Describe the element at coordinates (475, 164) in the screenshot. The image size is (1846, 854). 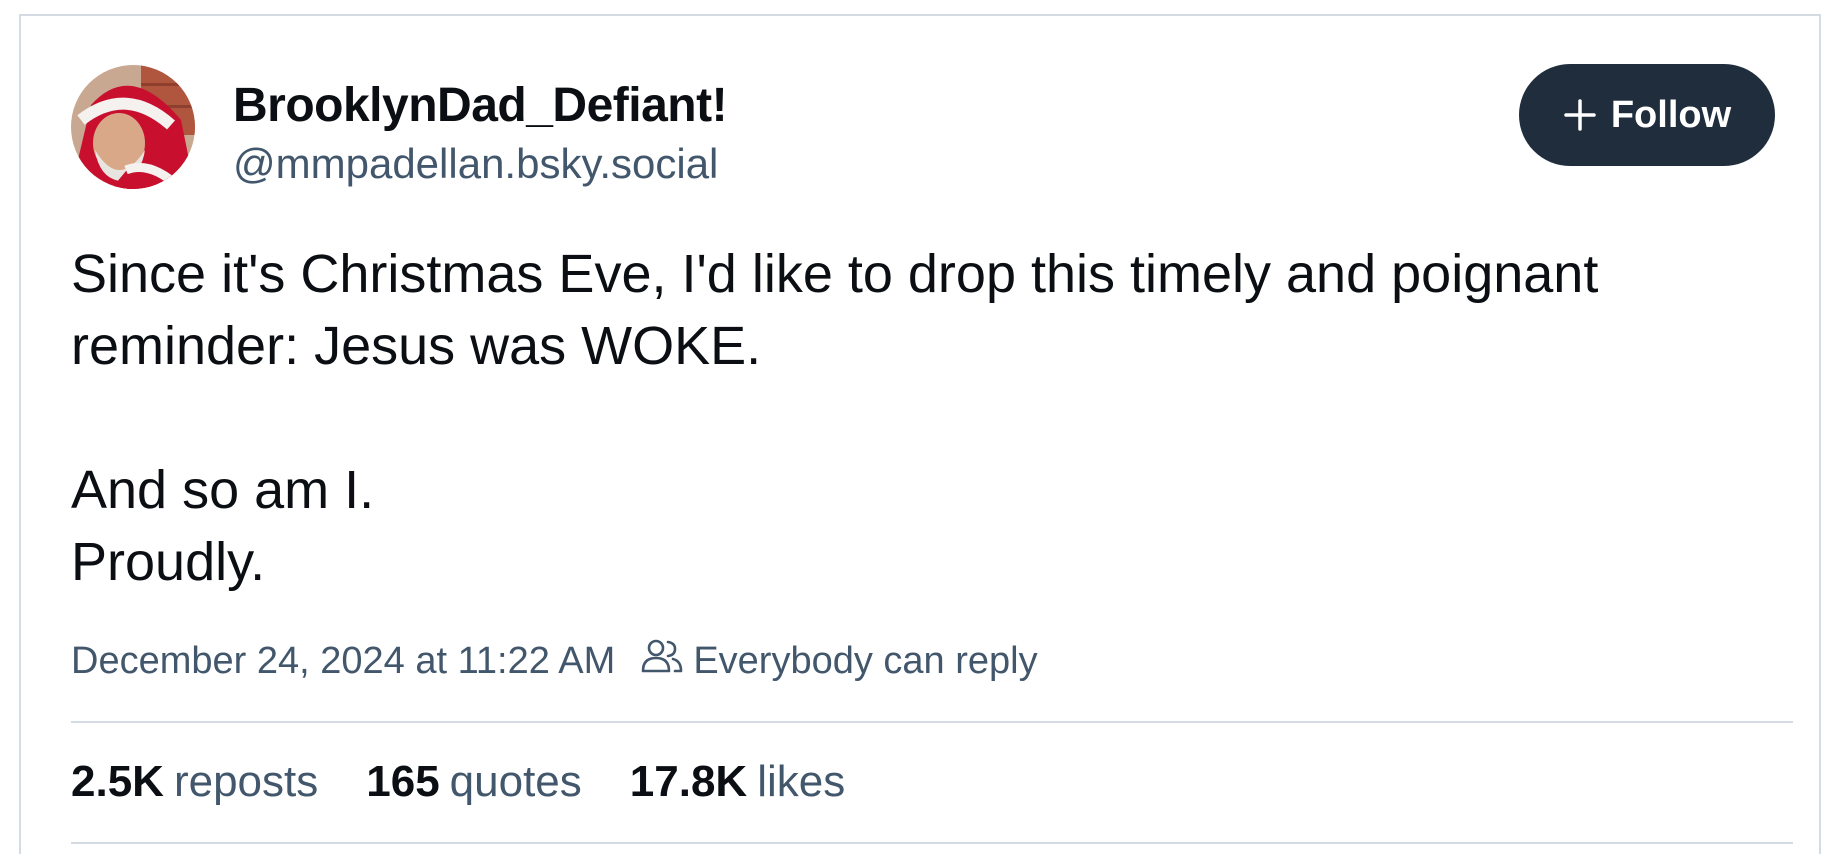
I see `author-handle: @mmpadellan.bsky.social` at that location.